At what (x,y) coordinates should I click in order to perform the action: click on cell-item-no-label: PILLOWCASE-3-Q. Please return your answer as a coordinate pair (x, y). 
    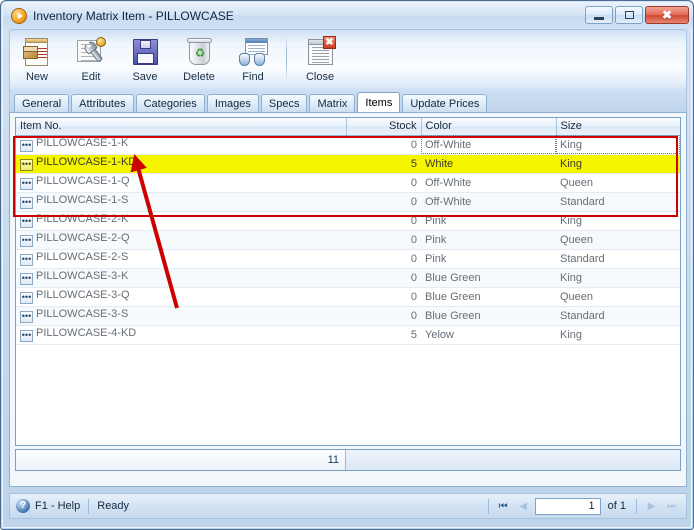
    Looking at the image, I should click on (83, 295).